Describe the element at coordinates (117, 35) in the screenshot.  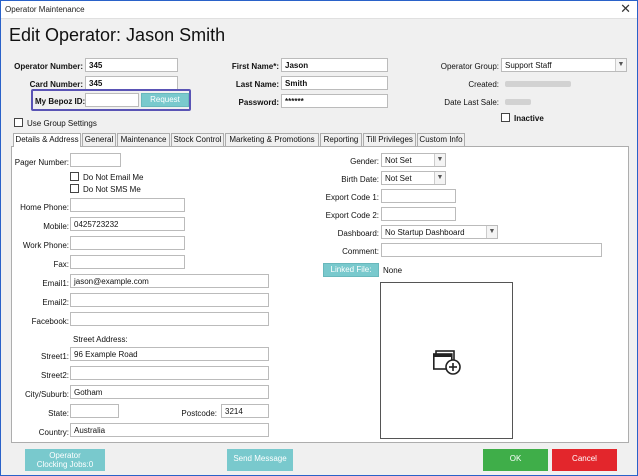
I see `page-title: Edit Operator: Jason Smith` at that location.